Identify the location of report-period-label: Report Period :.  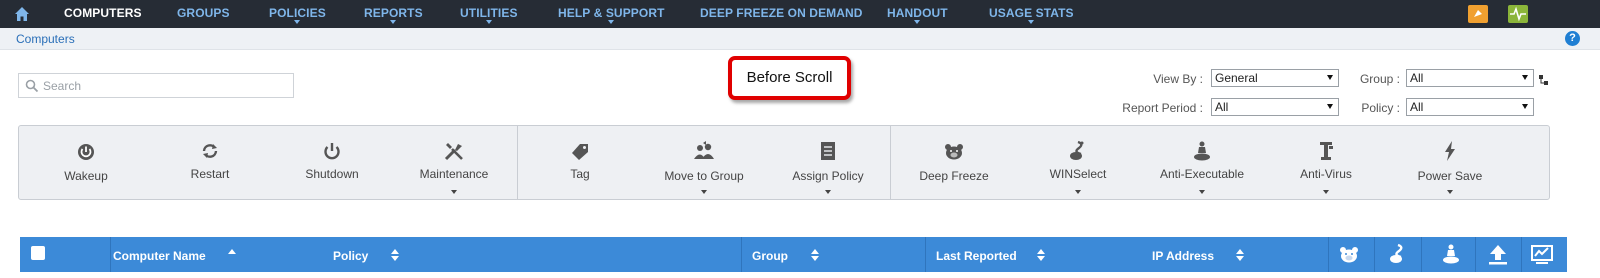
(1162, 108).